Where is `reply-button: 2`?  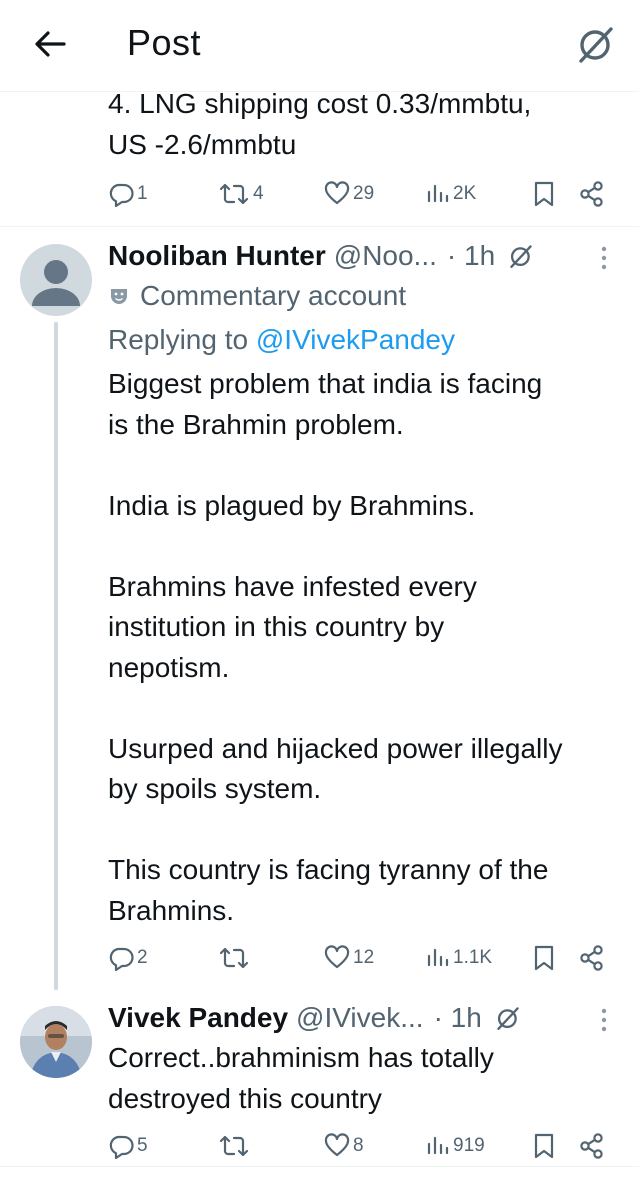
reply-button: 2 is located at coordinates (128, 958).